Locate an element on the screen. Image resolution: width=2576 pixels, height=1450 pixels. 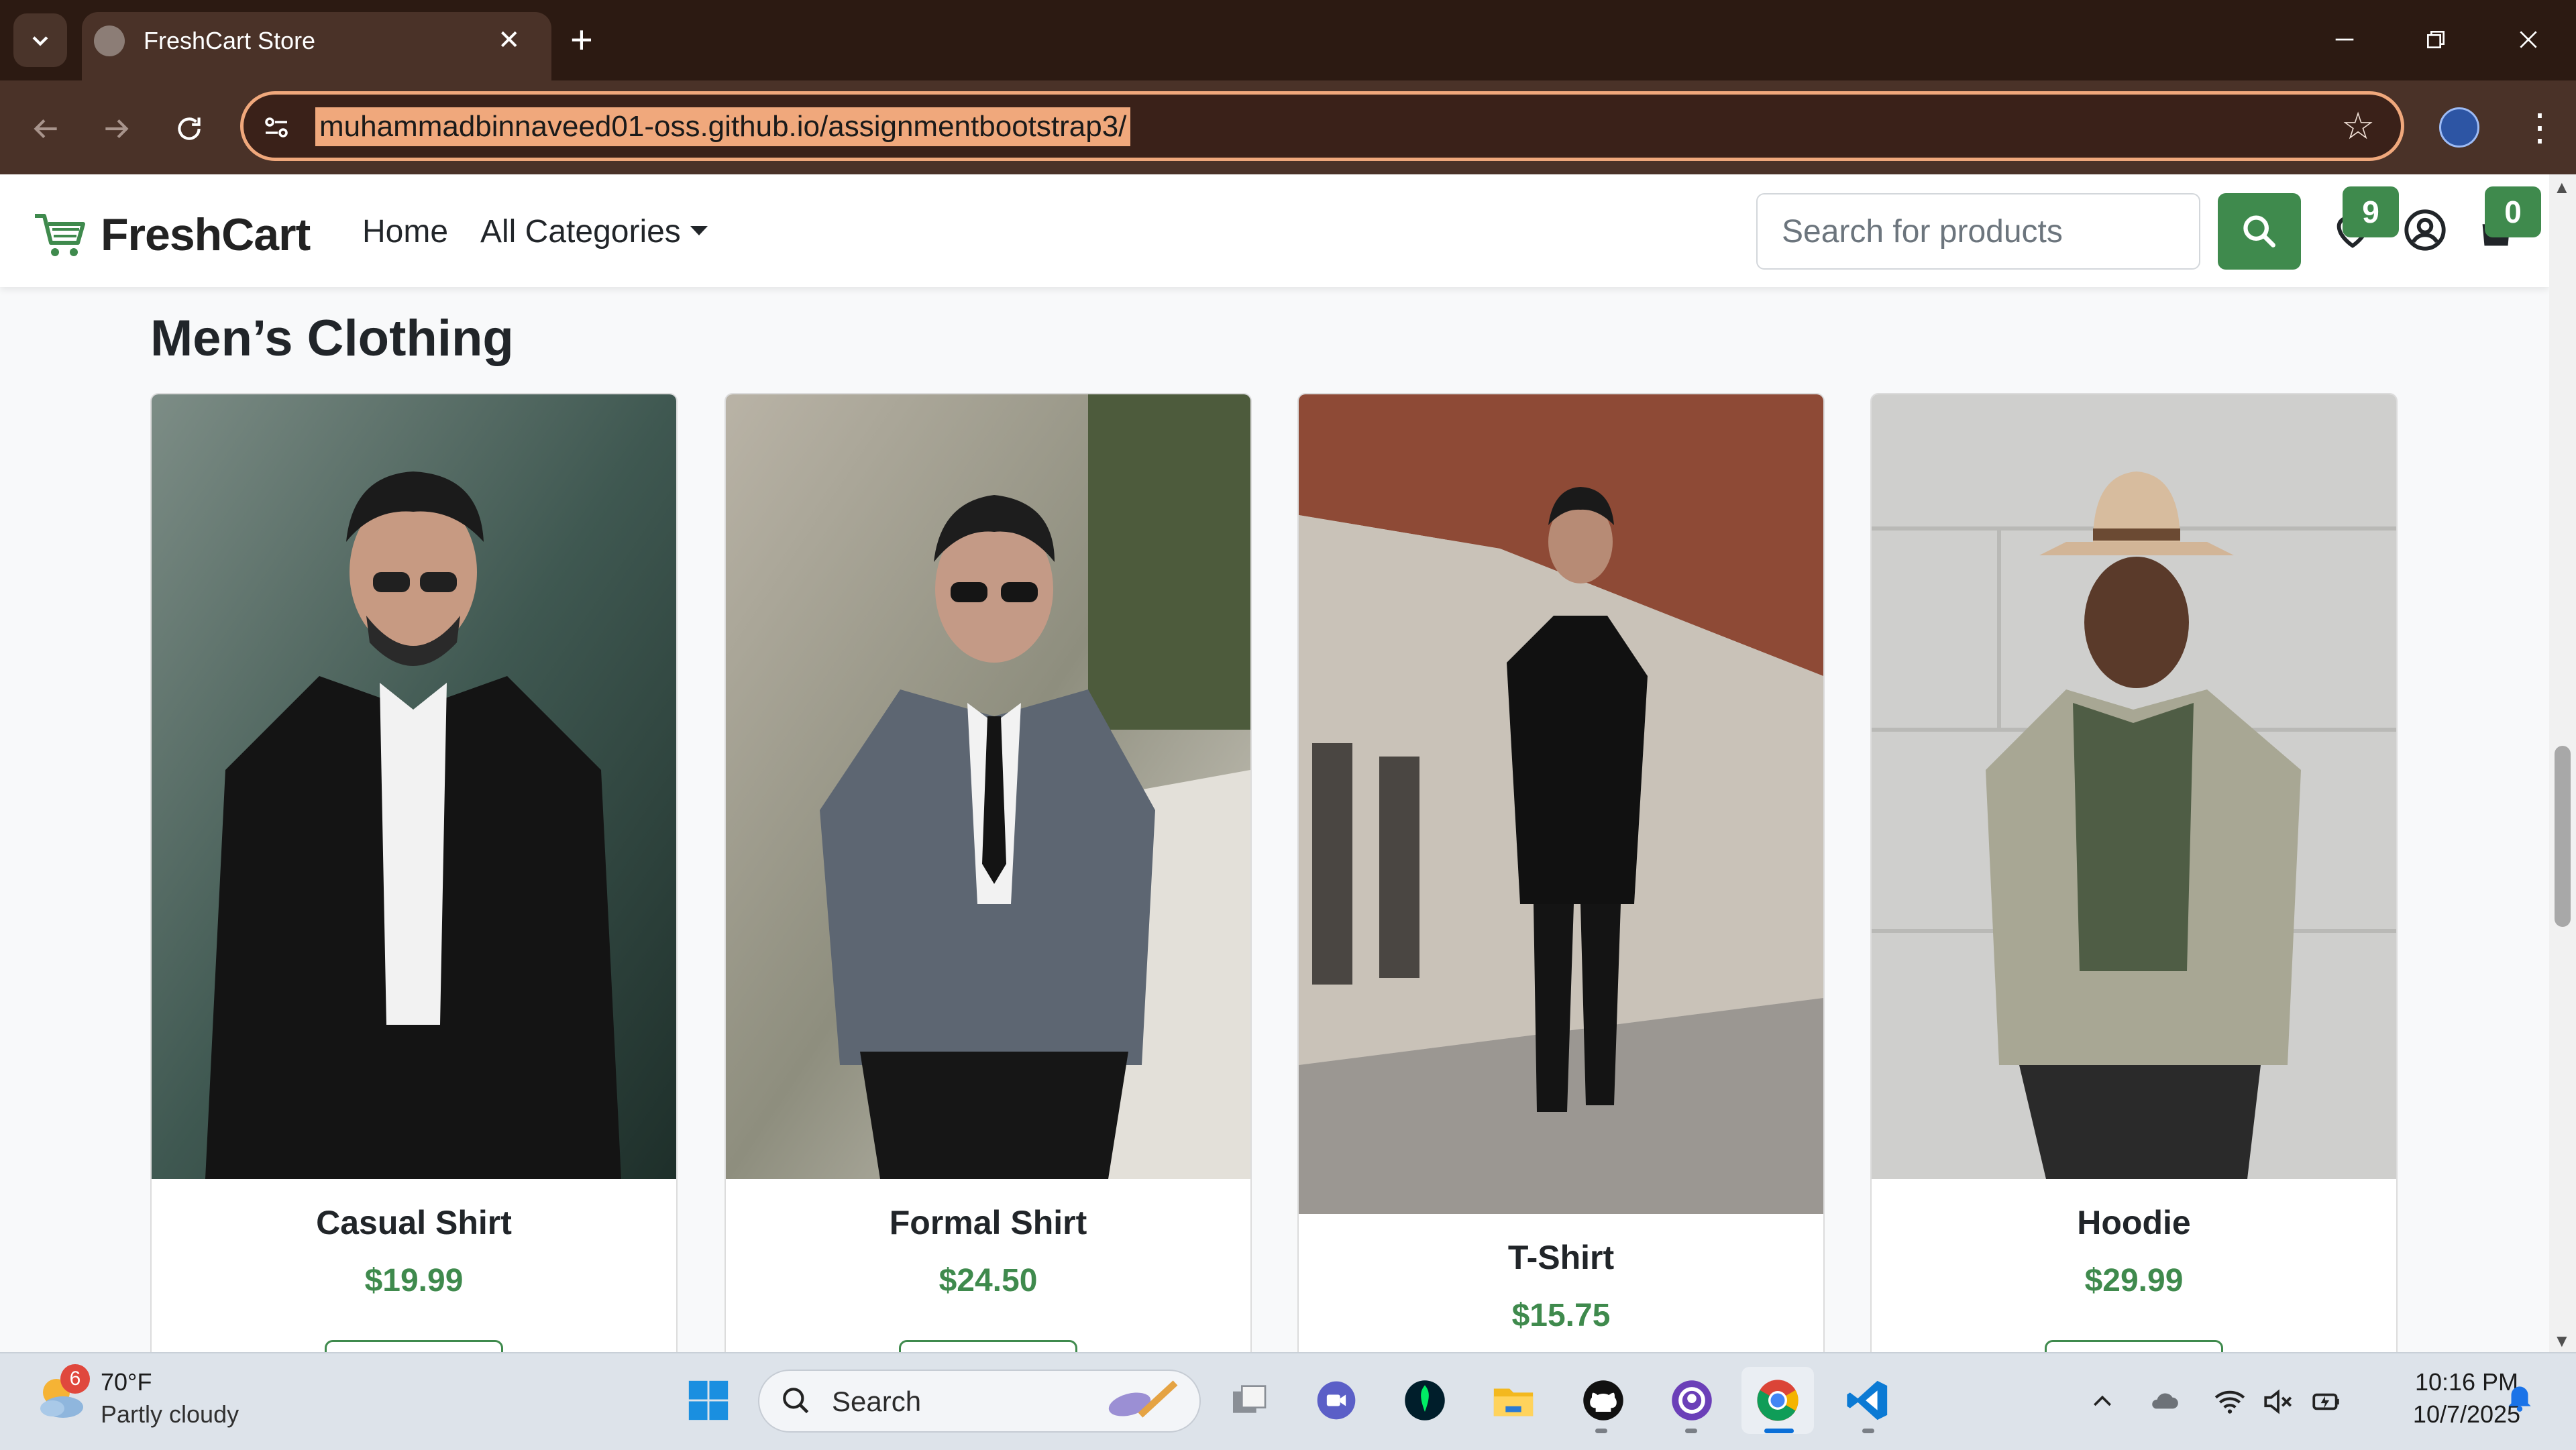
windows-start-icon is located at coordinates (708, 1400).